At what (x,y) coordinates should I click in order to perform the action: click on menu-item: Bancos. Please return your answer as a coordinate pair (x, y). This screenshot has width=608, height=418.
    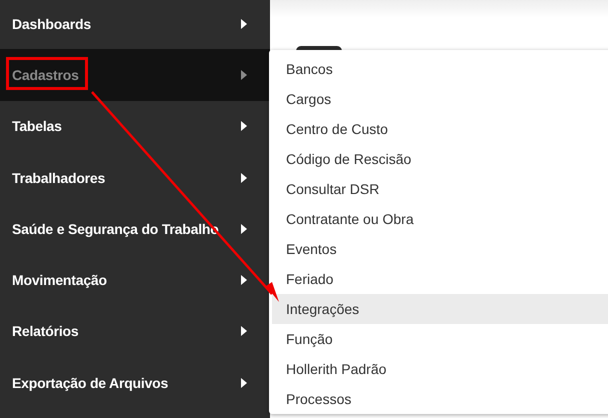
    Looking at the image, I should click on (440, 69).